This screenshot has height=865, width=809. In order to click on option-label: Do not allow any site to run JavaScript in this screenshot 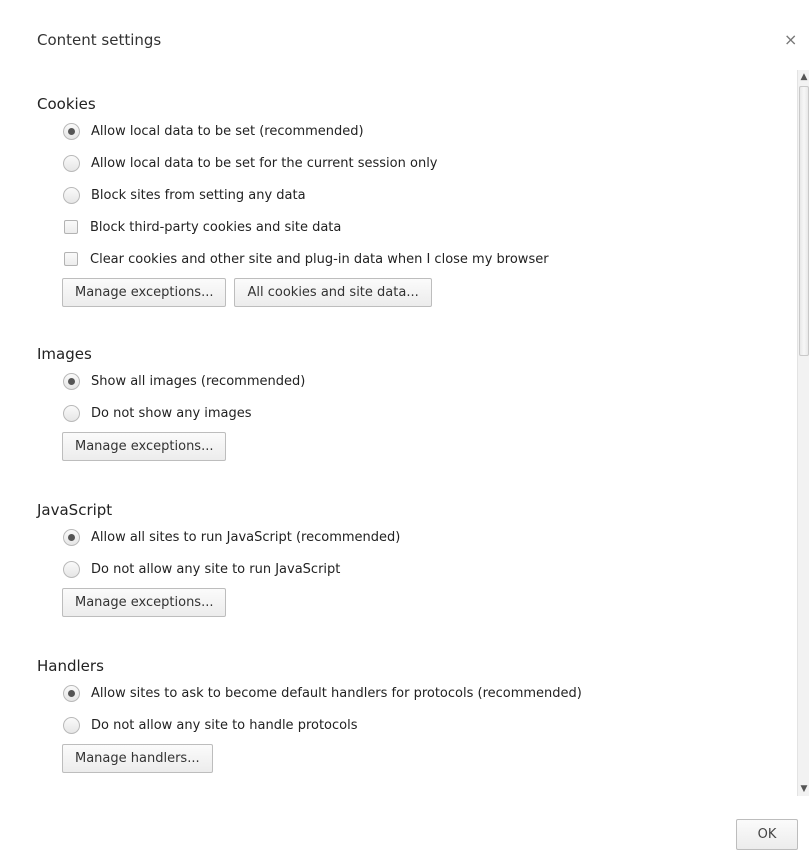, I will do `click(216, 569)`.